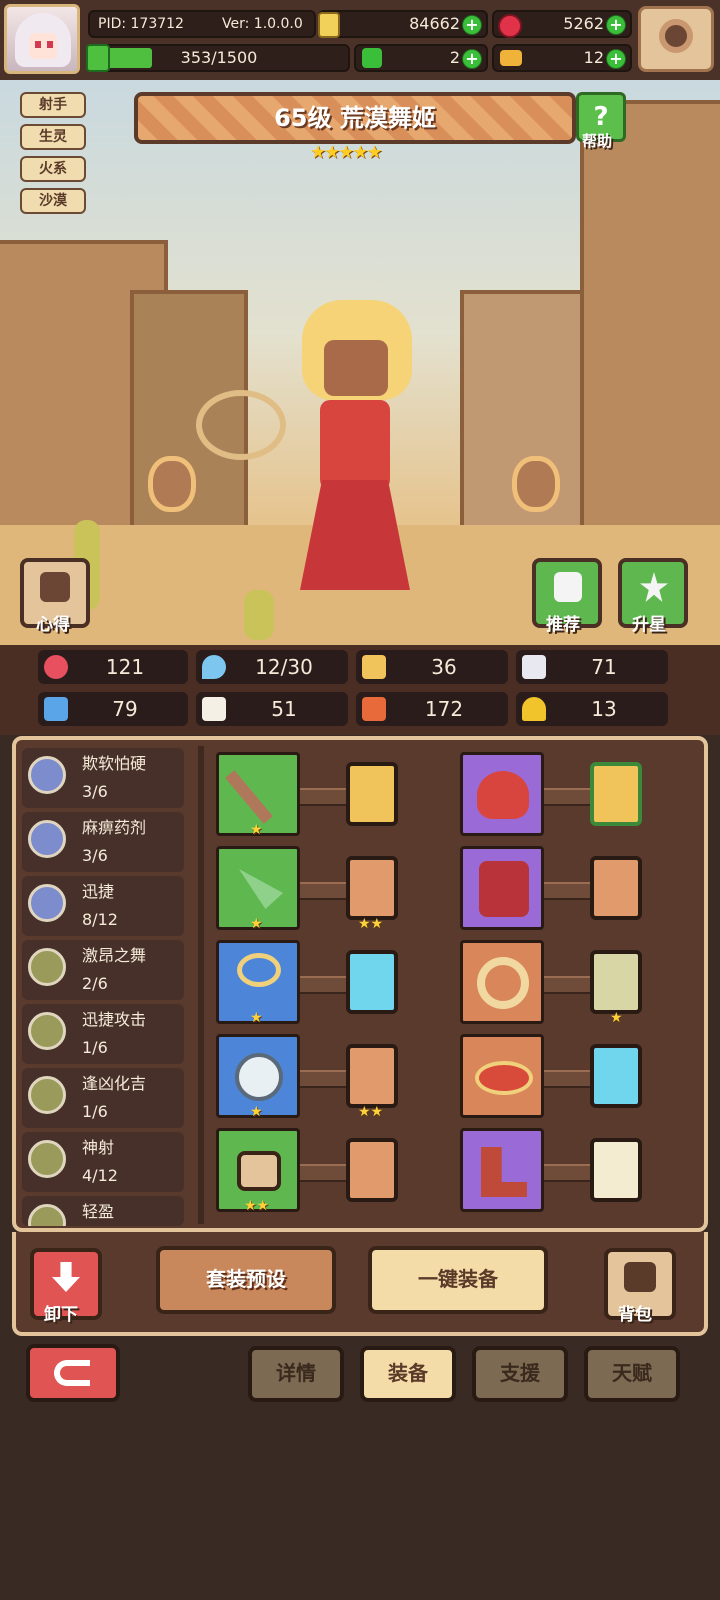 The width and height of the screenshot is (720, 1600). What do you see at coordinates (53, 201) in the screenshot?
I see `tag-desert: 沙漠` at bounding box center [53, 201].